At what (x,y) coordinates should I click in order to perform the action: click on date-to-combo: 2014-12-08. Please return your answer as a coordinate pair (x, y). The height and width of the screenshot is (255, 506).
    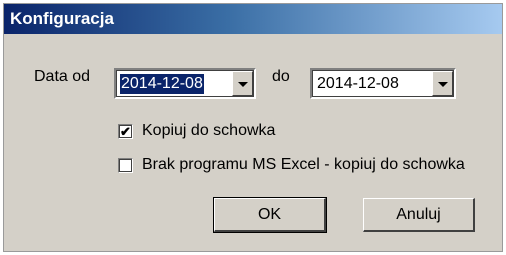
    Looking at the image, I should click on (383, 83).